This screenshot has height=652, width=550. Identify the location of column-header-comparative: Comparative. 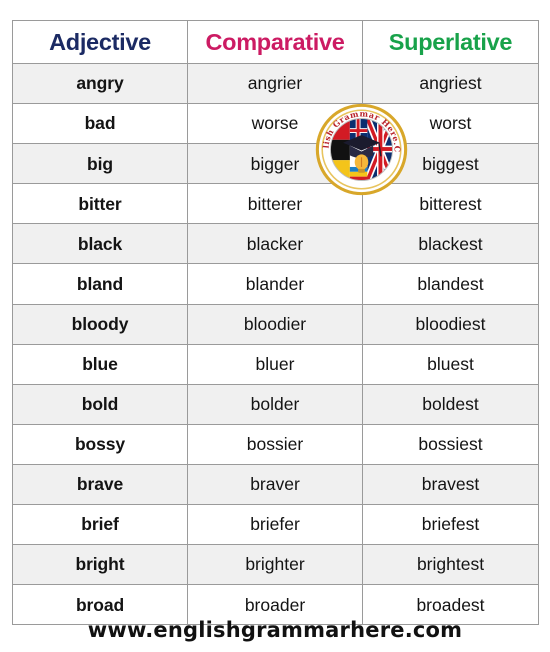
(275, 42).